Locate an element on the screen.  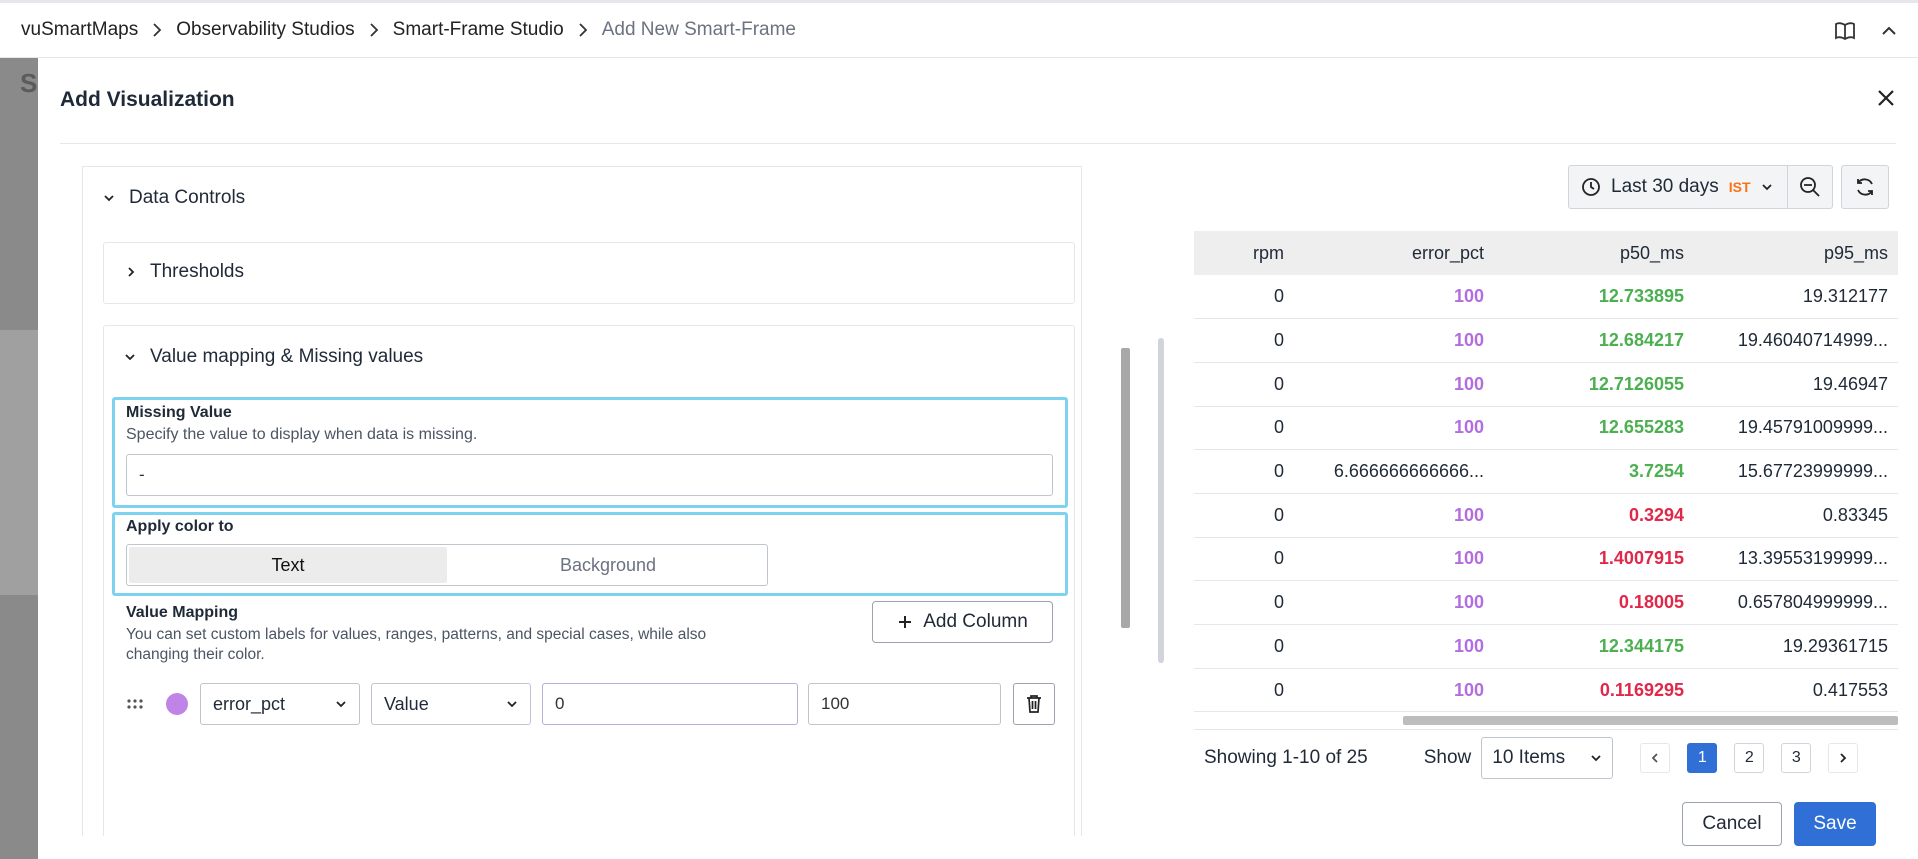
add-column-button: Add Column is located at coordinates (962, 622).